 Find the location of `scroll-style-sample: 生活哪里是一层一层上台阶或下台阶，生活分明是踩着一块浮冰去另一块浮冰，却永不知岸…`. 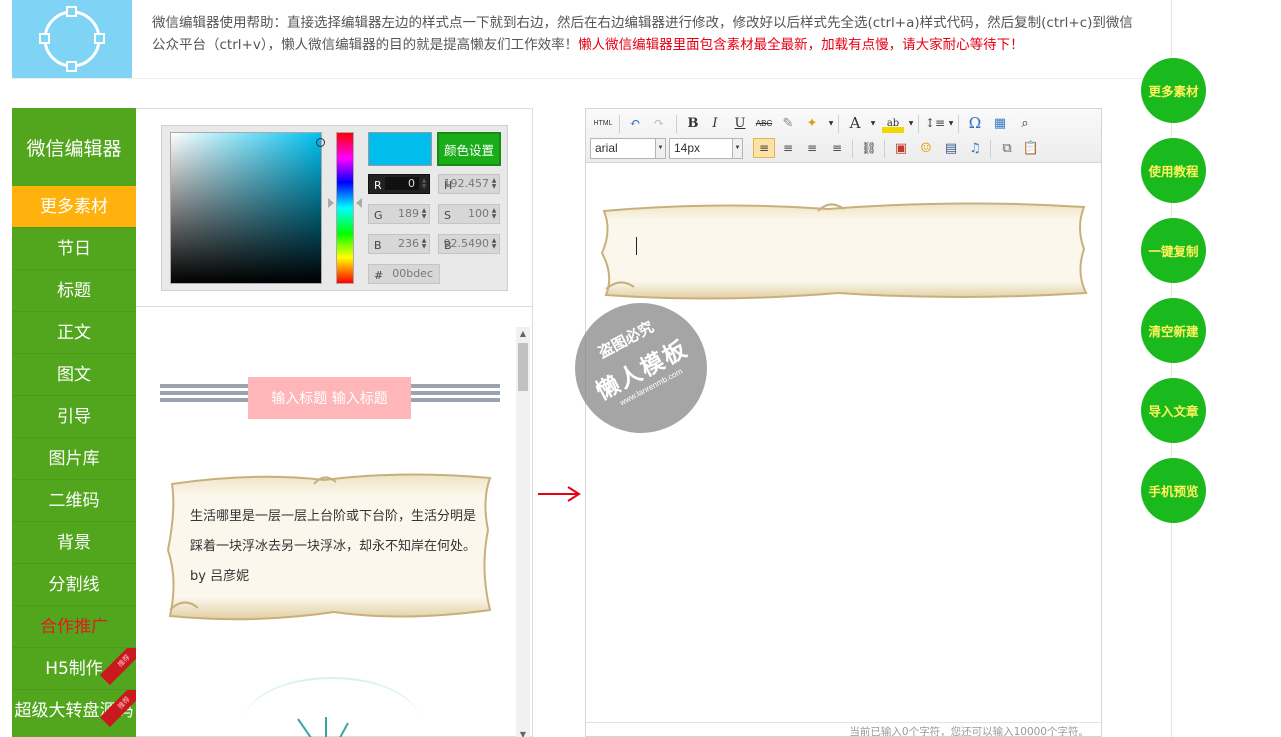

scroll-style-sample: 生活哪里是一层一层上台阶或下台阶，生活分明是踩着一块浮冰去另一块浮冰，却永不知岸… is located at coordinates (330, 547).